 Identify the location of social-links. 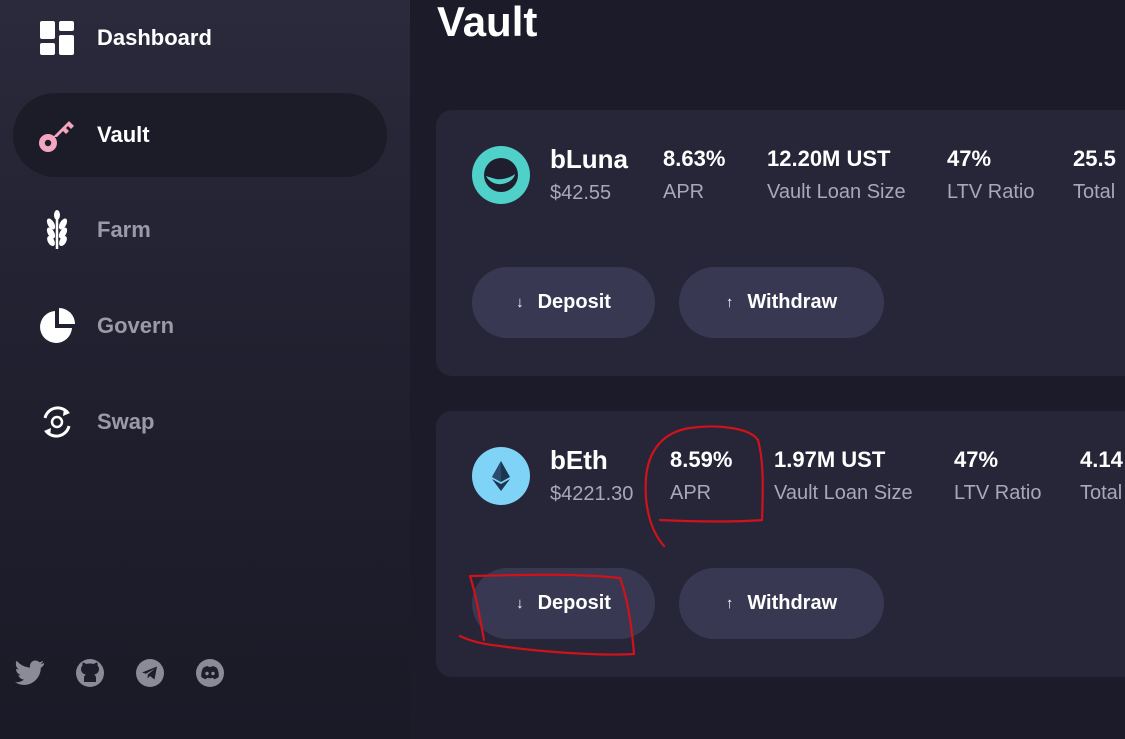
(120, 673).